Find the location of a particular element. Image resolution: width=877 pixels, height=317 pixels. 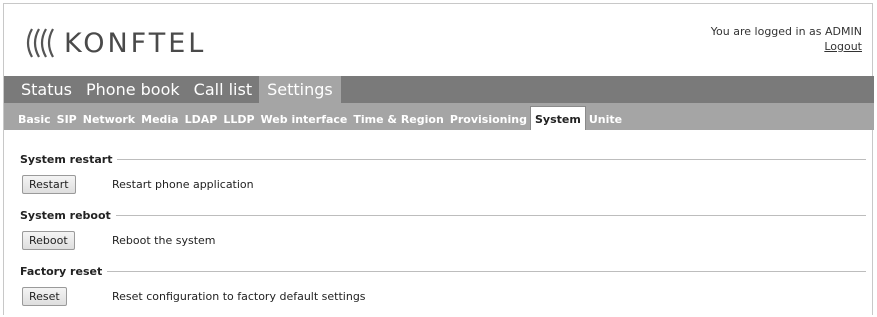

logout-link: Logout is located at coordinates (843, 46).